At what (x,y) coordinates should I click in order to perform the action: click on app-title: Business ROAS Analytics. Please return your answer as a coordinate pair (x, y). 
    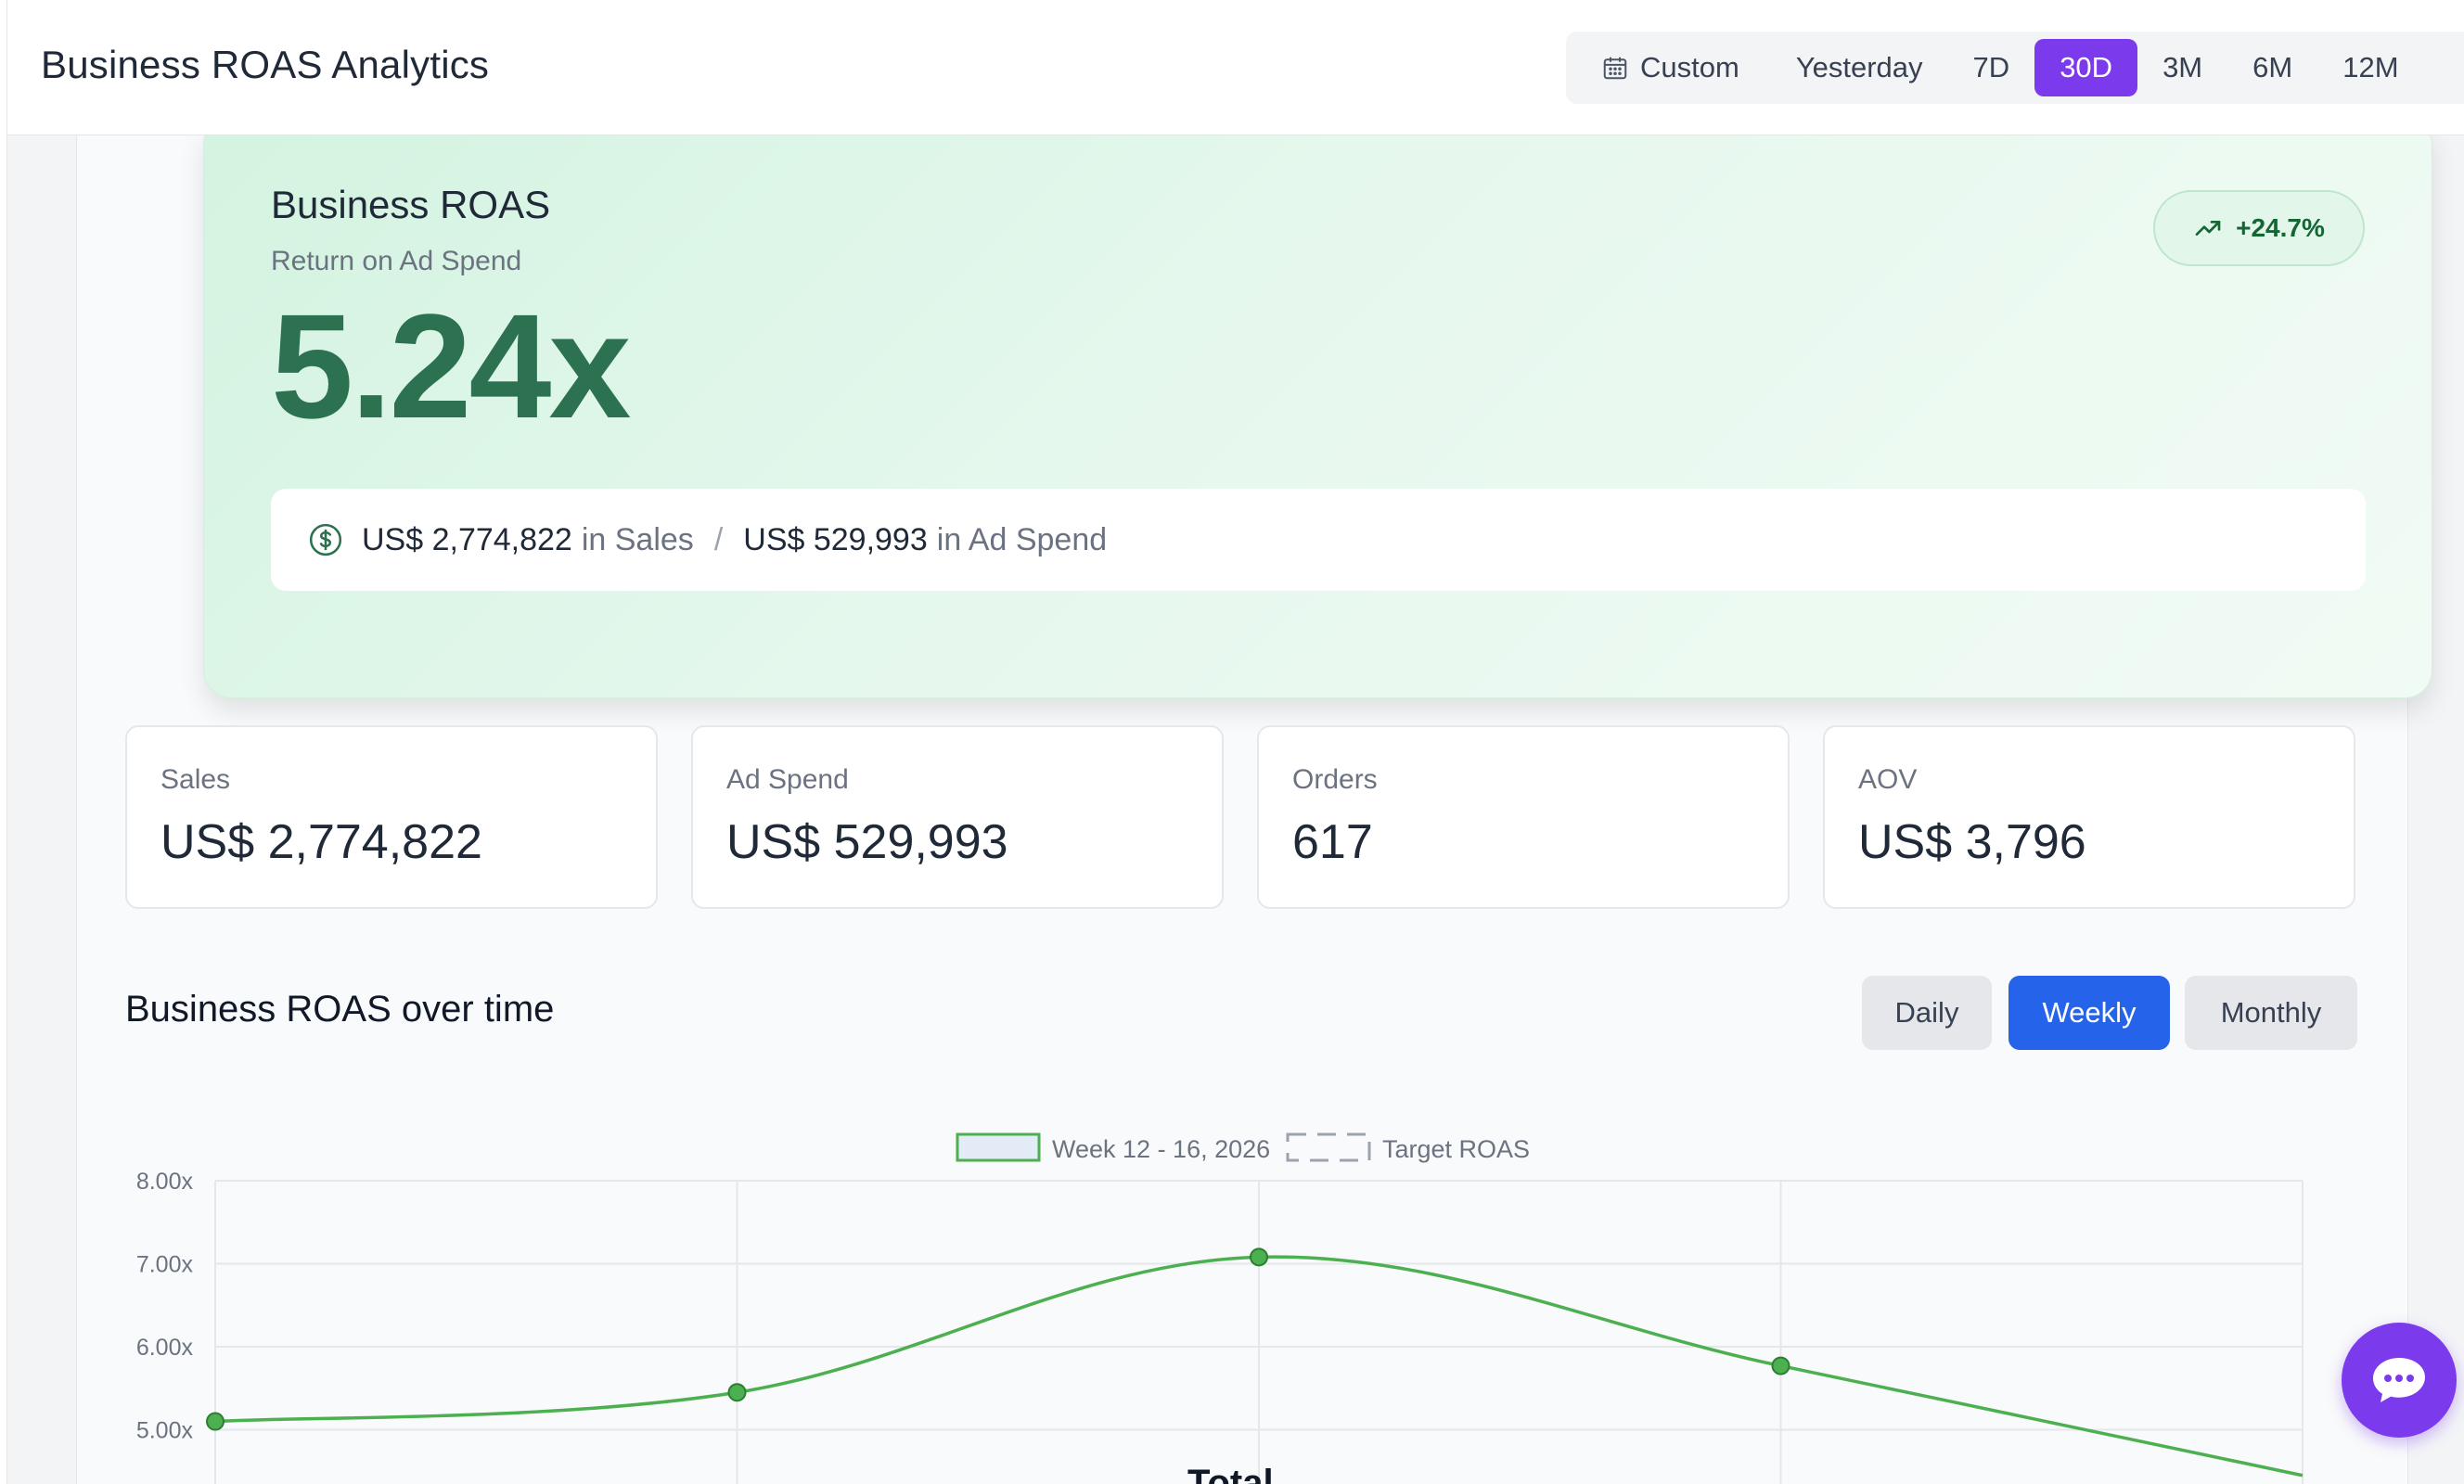
    Looking at the image, I should click on (265, 64).